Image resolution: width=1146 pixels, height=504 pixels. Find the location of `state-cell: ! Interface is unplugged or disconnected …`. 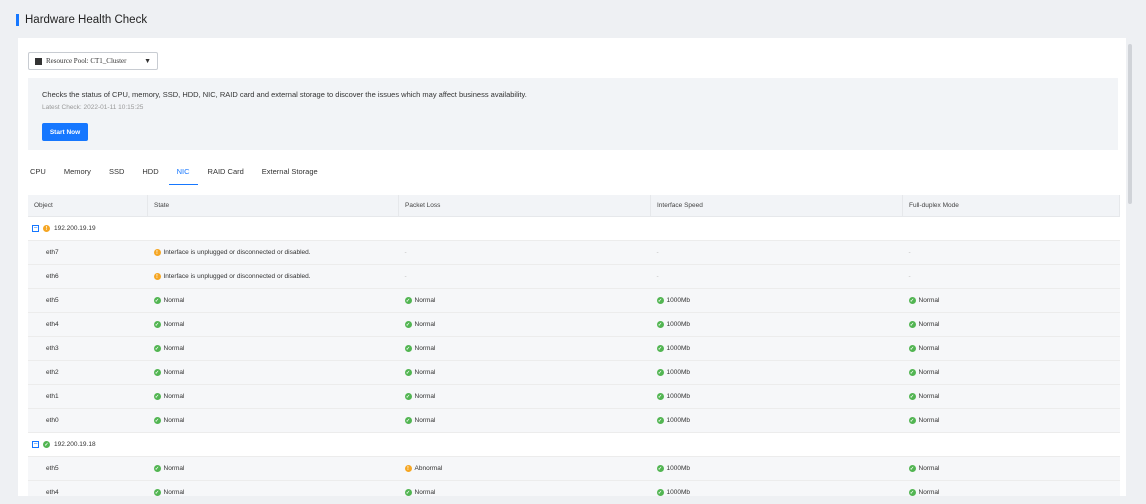

state-cell: ! Interface is unplugged or disconnected … is located at coordinates (273, 276).